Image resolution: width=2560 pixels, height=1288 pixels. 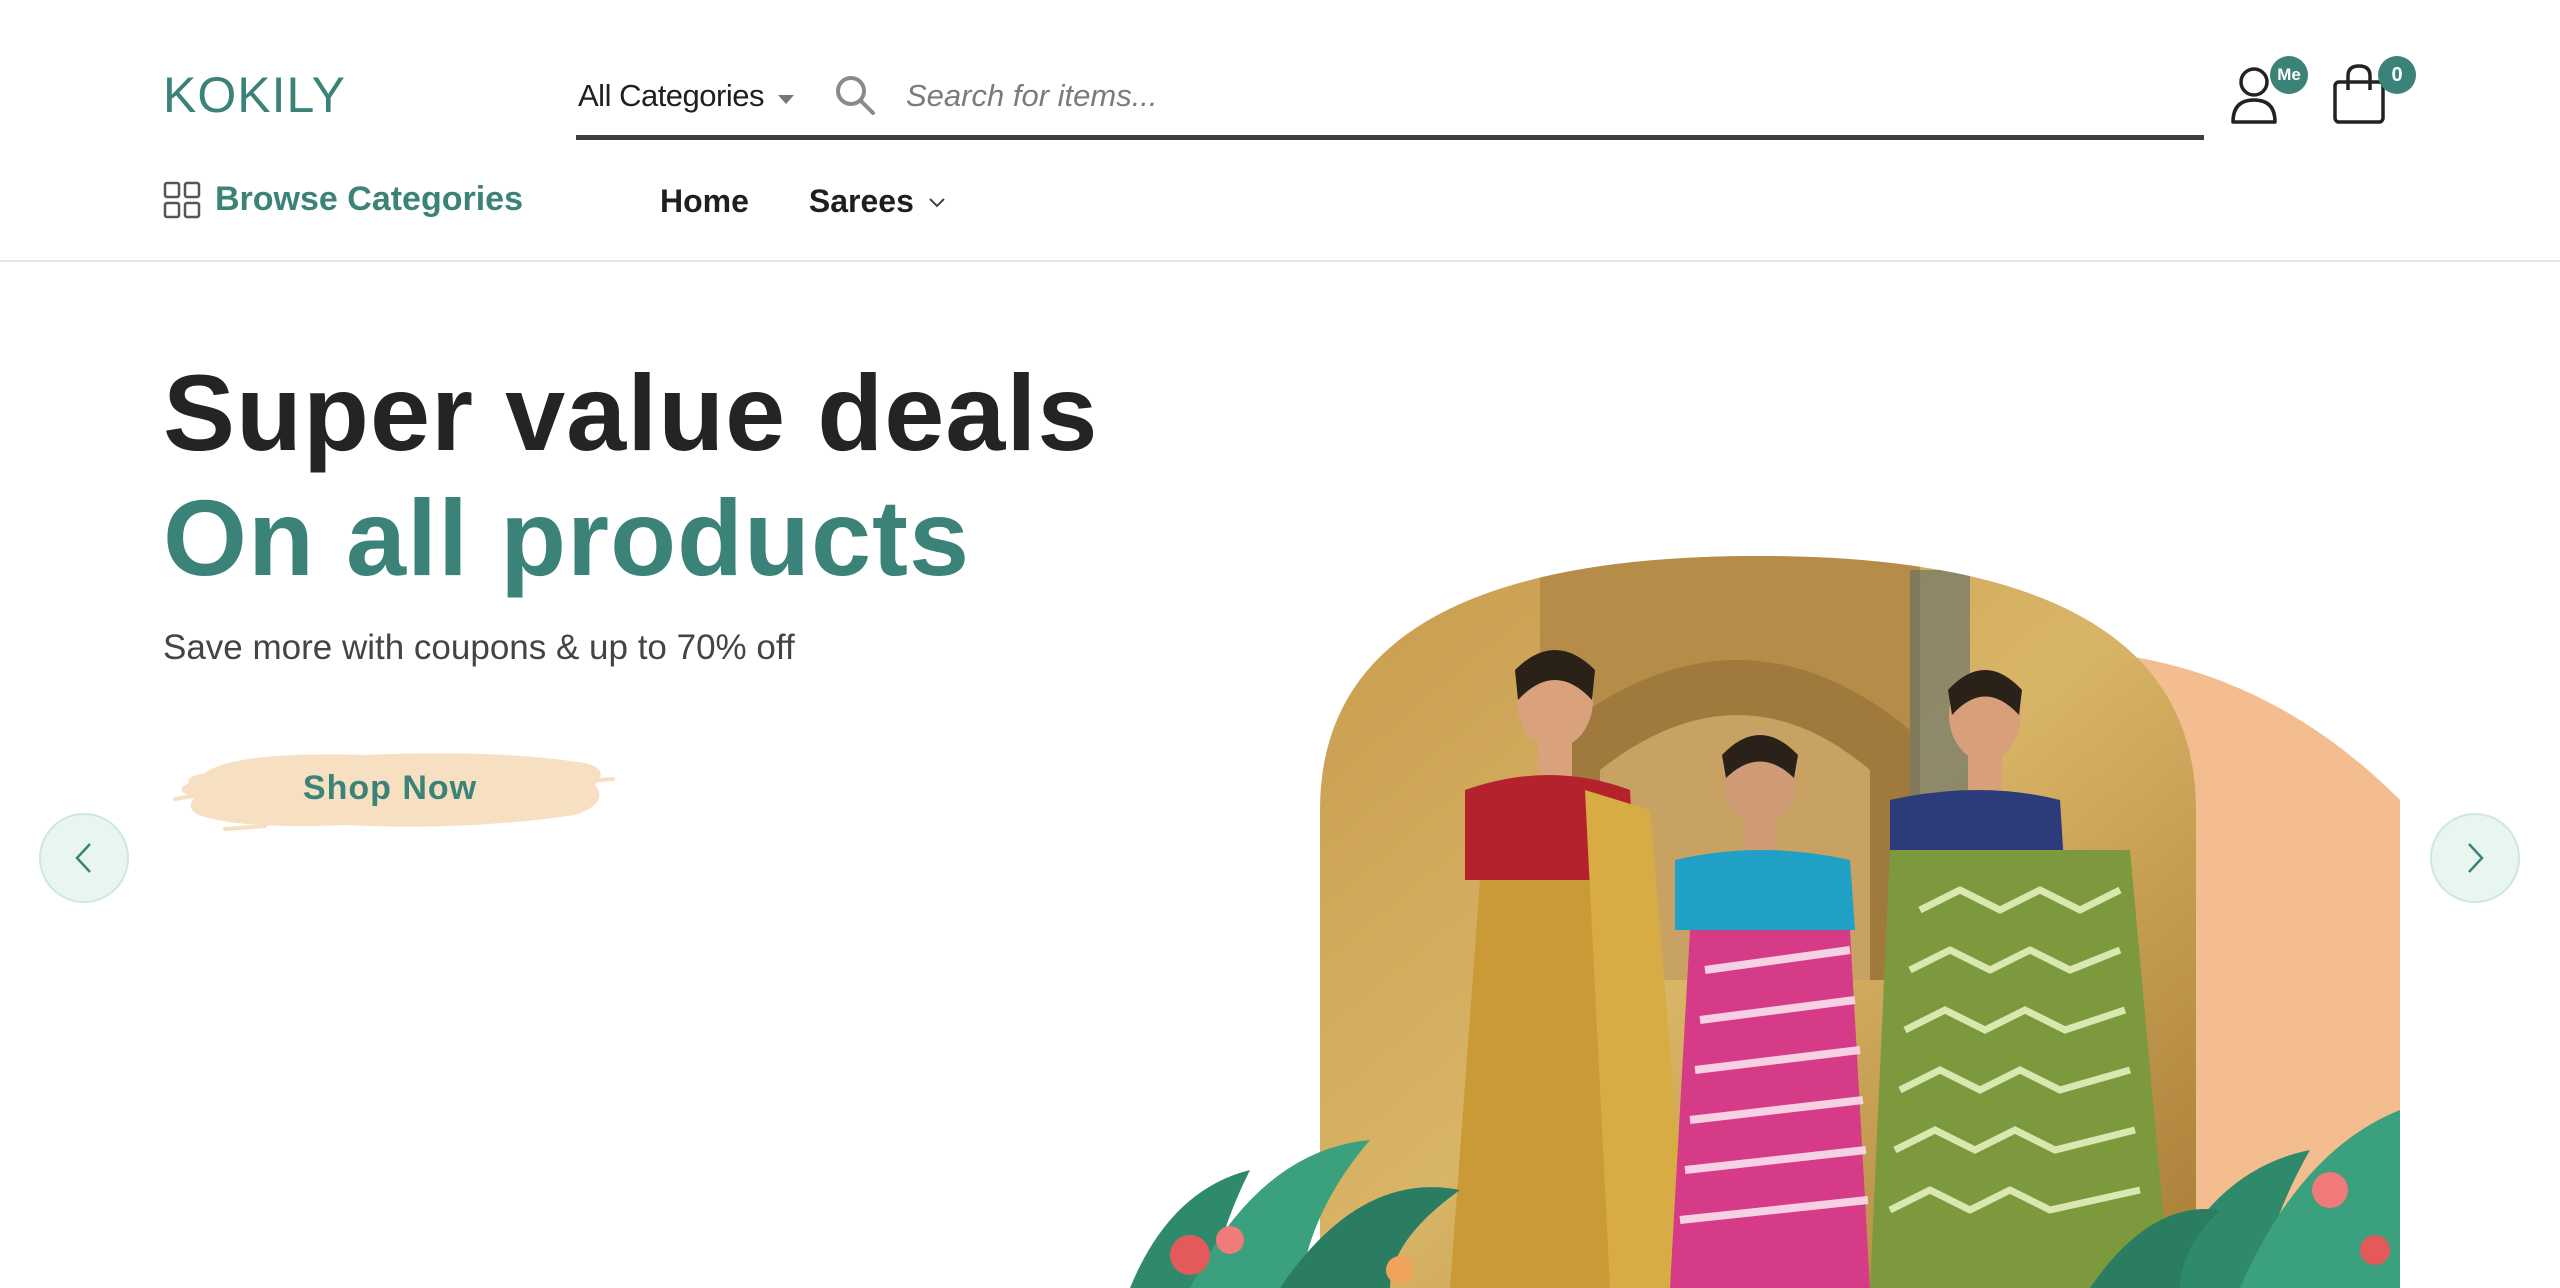 I want to click on cart-count-badge: 0, so click(x=2397, y=75).